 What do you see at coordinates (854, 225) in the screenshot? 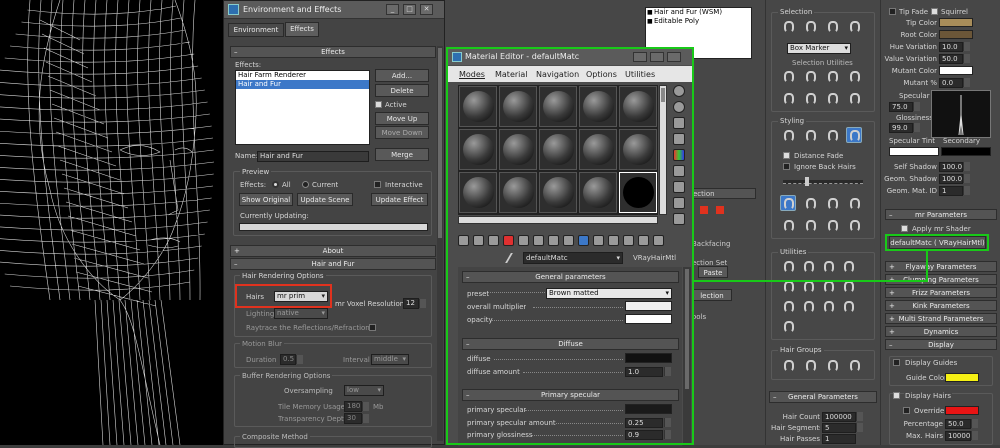
I see `style-8-icon` at bounding box center [854, 225].